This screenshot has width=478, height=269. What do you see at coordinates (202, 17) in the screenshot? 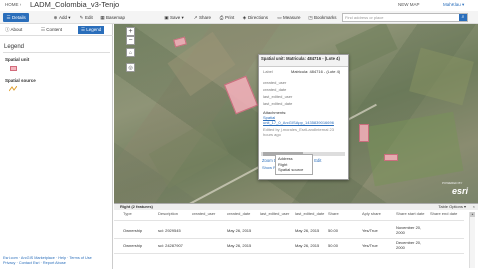
I see `share-button: ↗ Share` at bounding box center [202, 17].